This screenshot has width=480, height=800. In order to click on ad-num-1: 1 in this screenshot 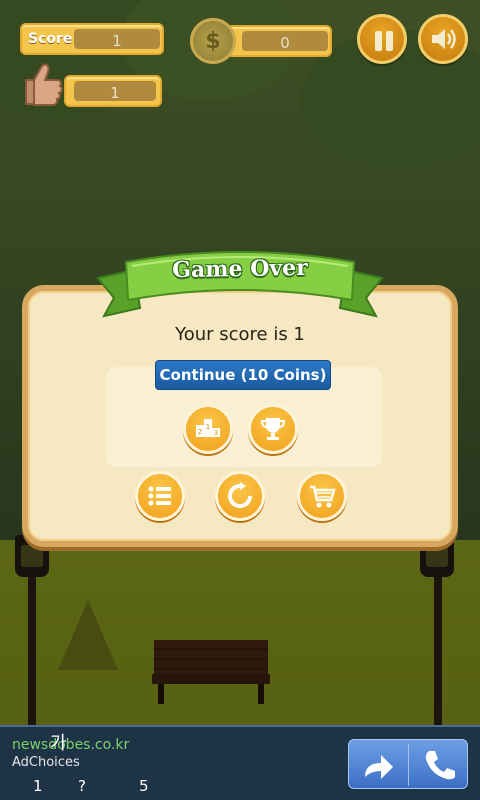, I will do `click(38, 786)`.